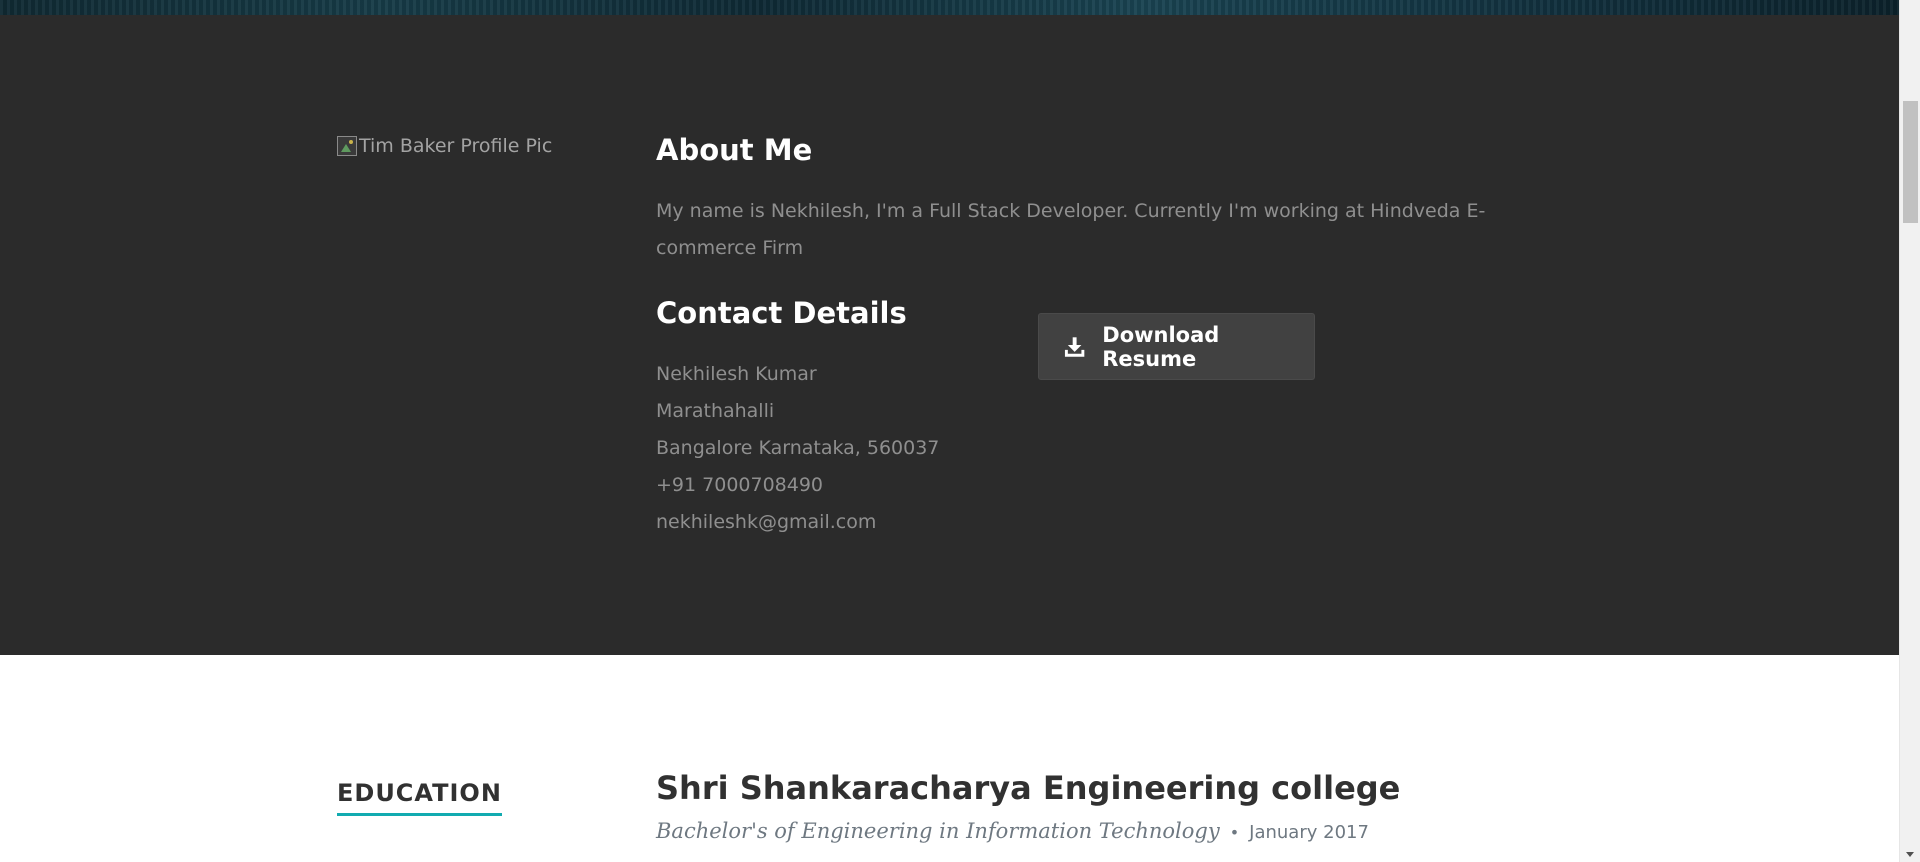  Describe the element at coordinates (715, 411) in the screenshot. I see `contact-locality: Marathahalli` at that location.